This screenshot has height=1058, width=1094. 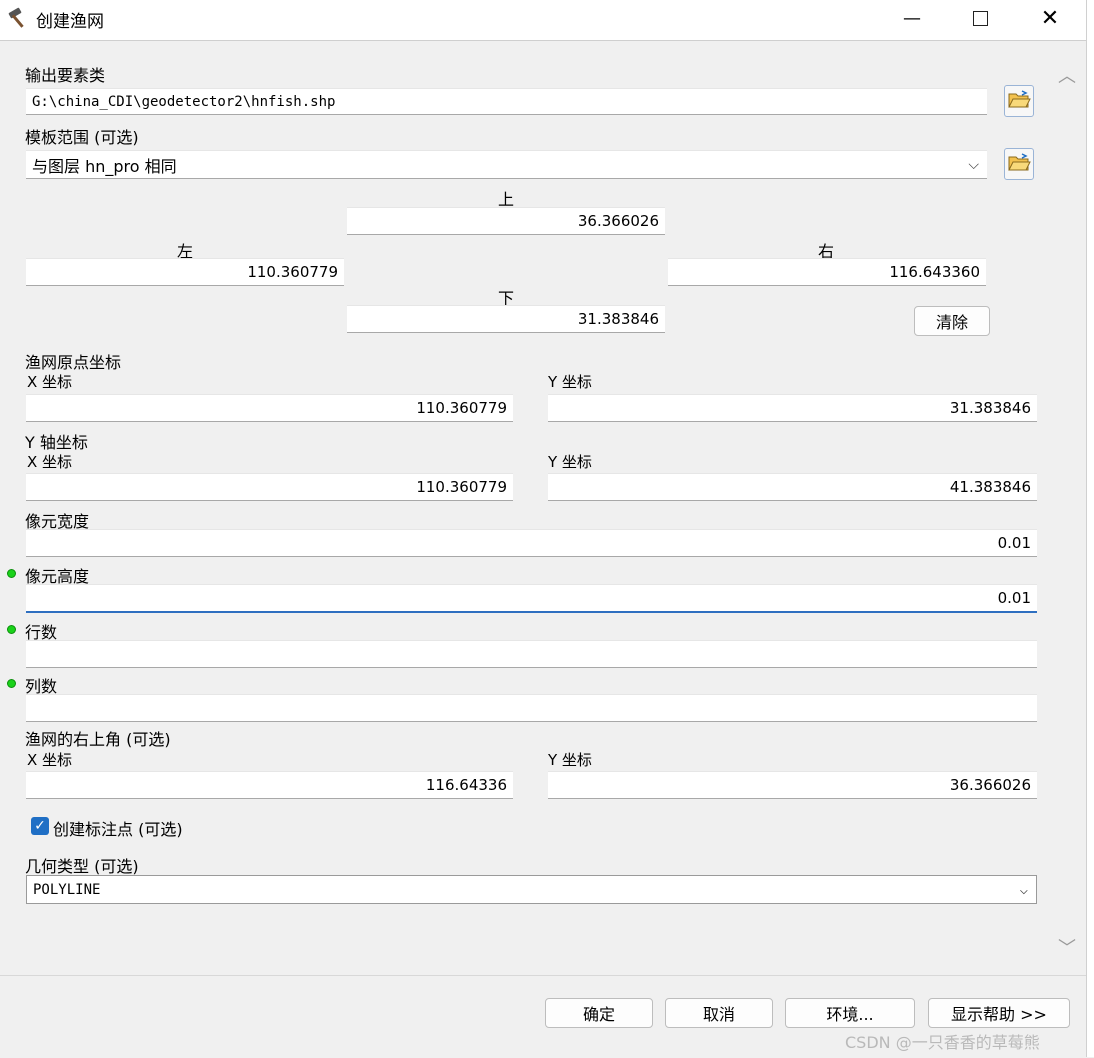 I want to click on hammer-icon, so click(x=19, y=20).